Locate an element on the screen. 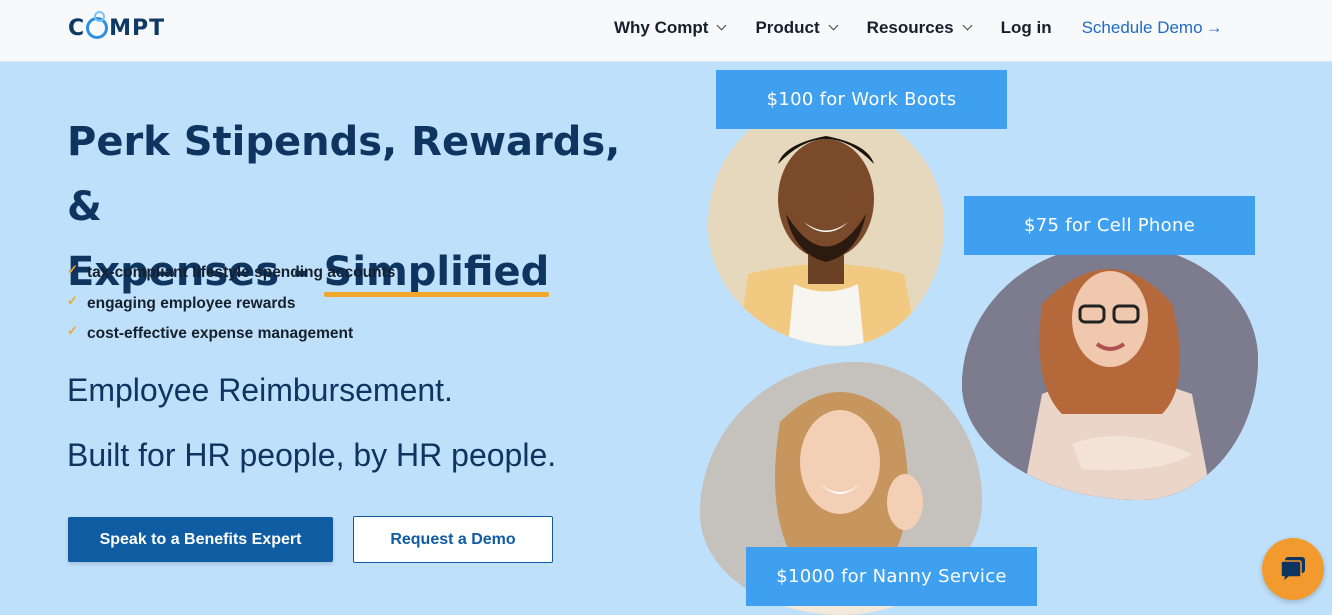  feature-item: ✓ engaging employee rewards is located at coordinates (231, 304).